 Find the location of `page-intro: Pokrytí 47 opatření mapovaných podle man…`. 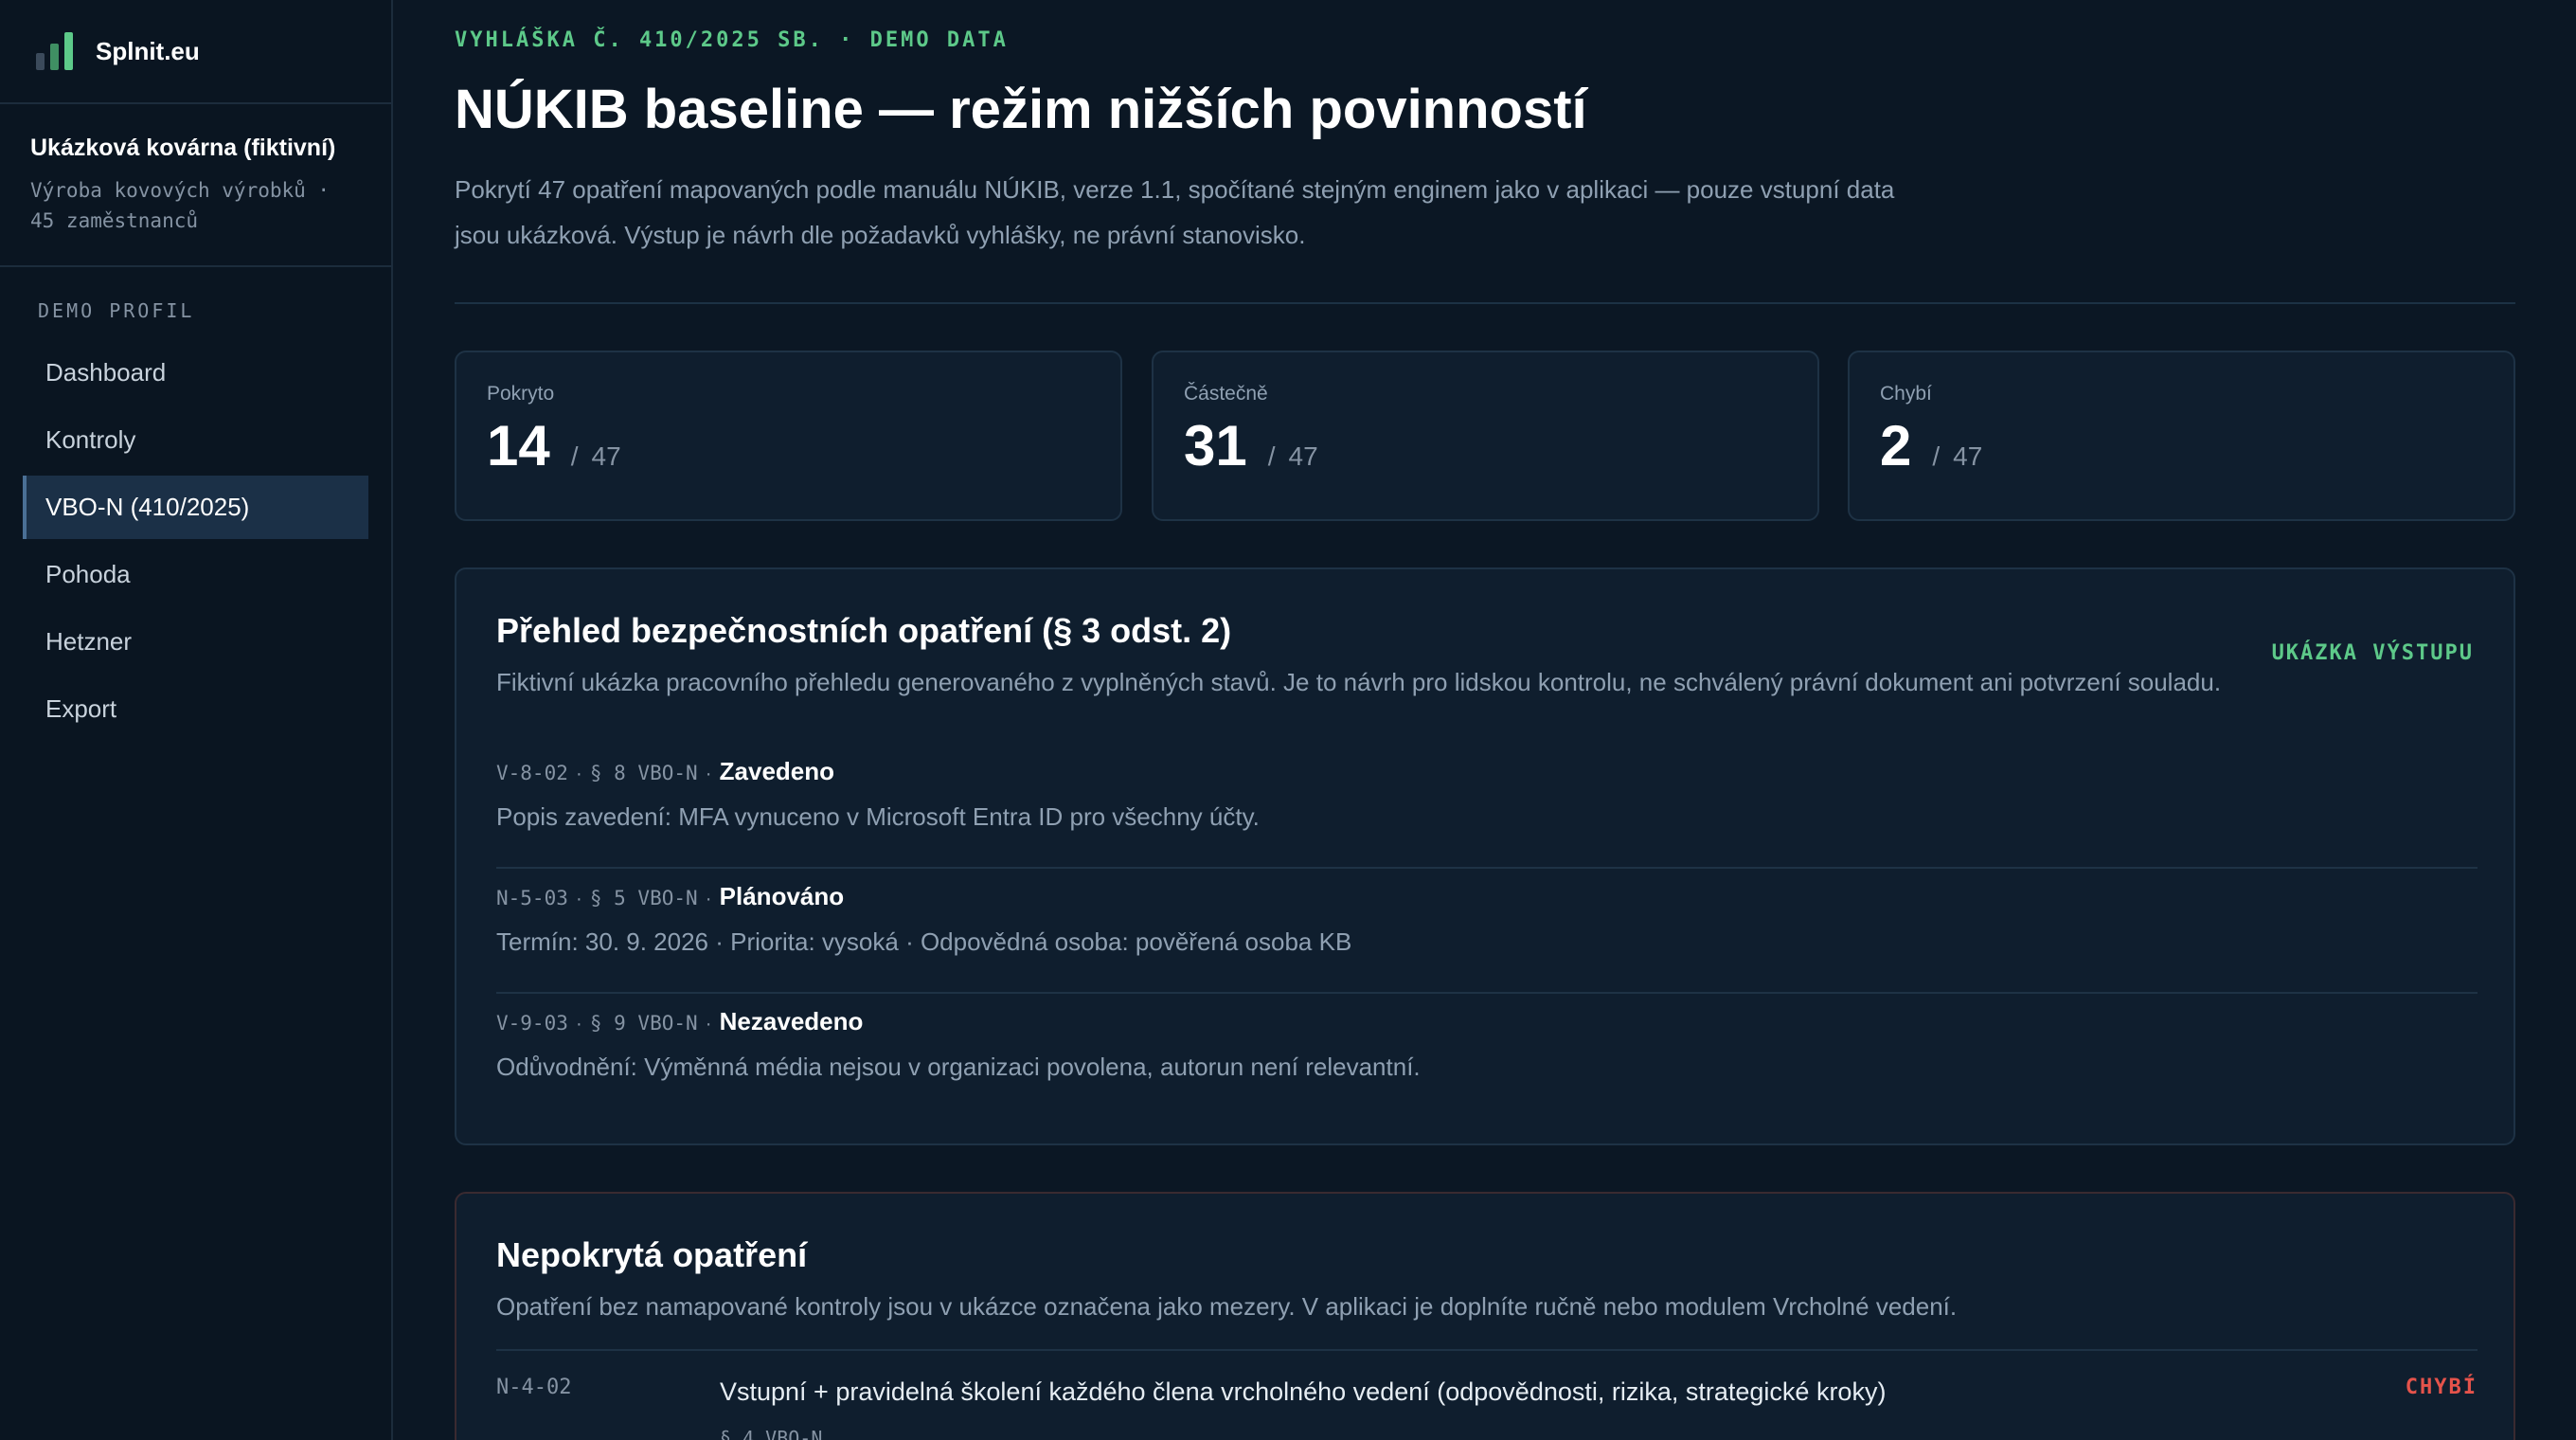

page-intro: Pokrytí 47 opatření mapovaných podle man… is located at coordinates (1175, 212).